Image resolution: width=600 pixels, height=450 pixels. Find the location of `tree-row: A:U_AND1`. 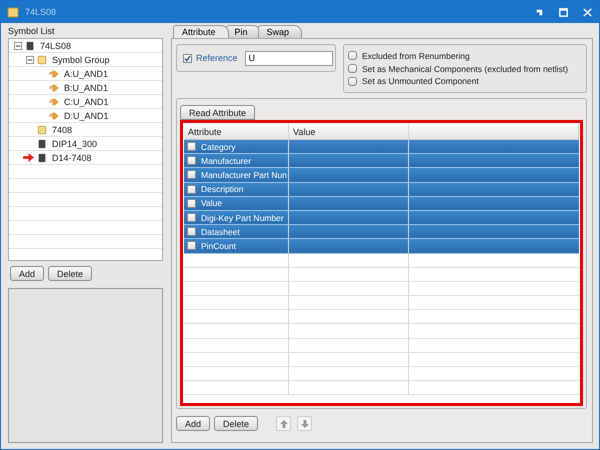

tree-row: A:U_AND1 is located at coordinates (85, 74).